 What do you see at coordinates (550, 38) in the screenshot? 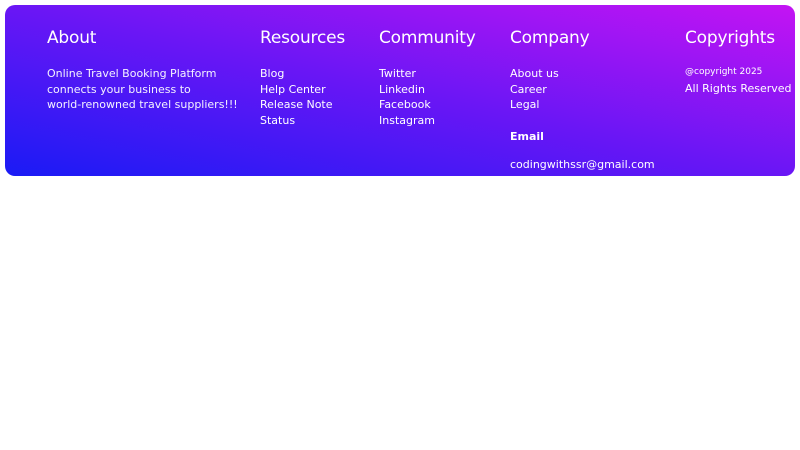
I see `company-heading: Company` at bounding box center [550, 38].